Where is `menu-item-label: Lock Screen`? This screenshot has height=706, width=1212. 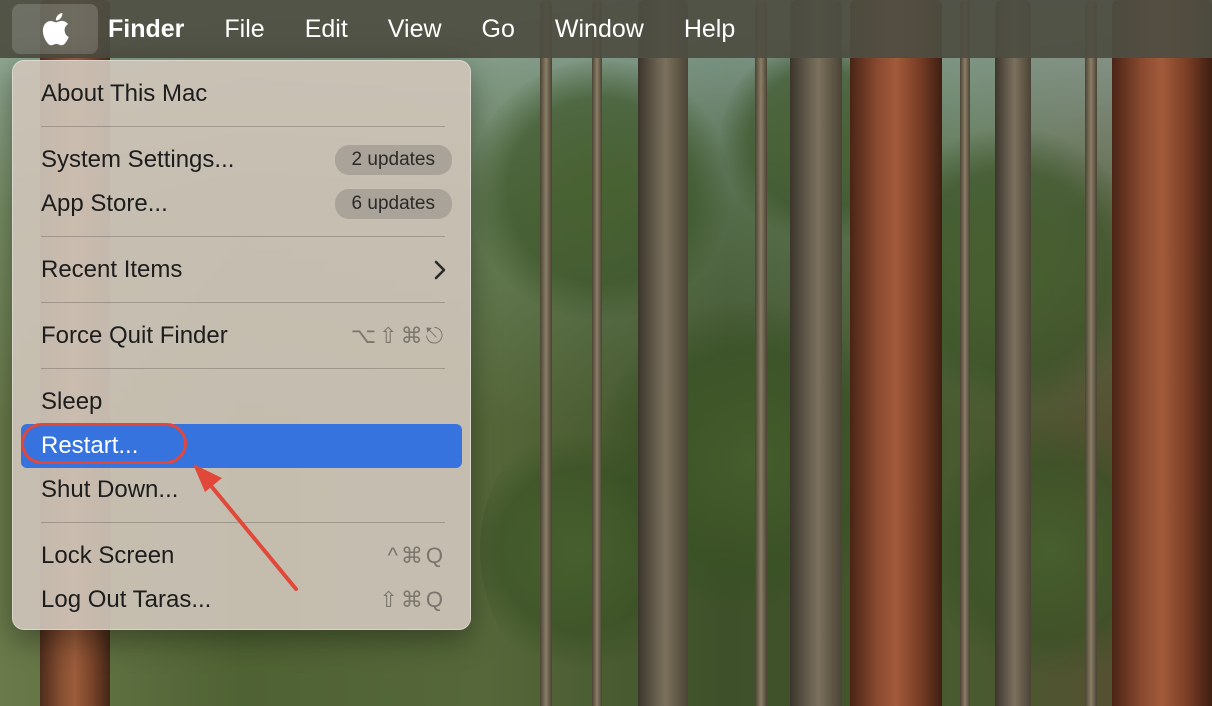
menu-item-label: Lock Screen is located at coordinates (108, 555).